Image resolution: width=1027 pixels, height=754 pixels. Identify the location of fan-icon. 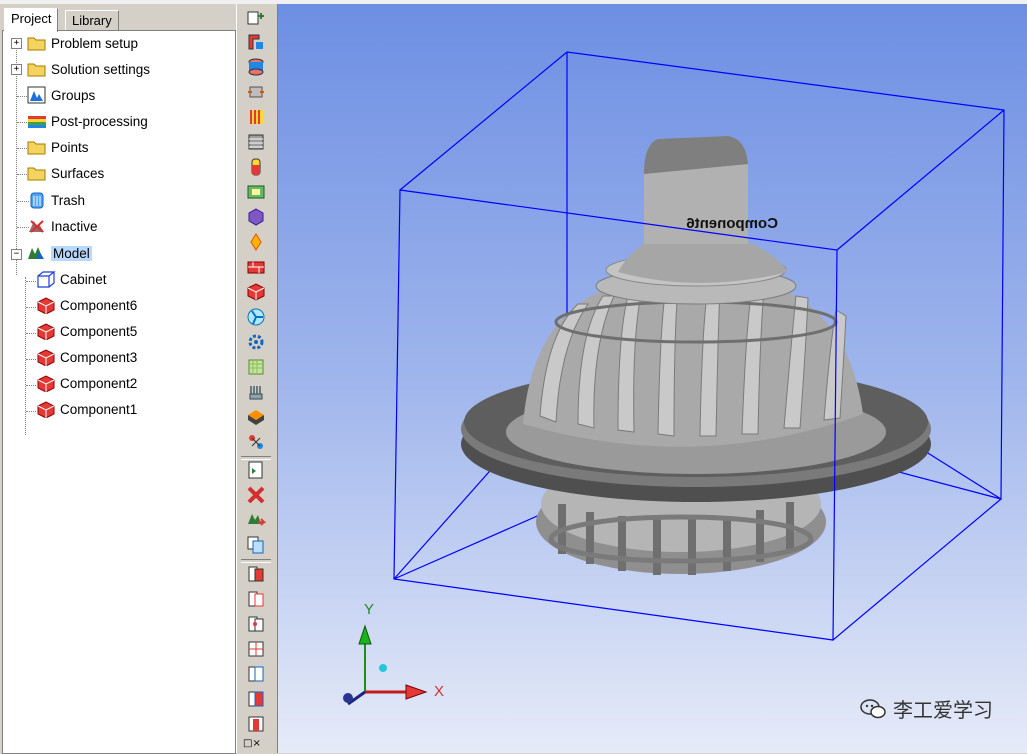
(256, 317).